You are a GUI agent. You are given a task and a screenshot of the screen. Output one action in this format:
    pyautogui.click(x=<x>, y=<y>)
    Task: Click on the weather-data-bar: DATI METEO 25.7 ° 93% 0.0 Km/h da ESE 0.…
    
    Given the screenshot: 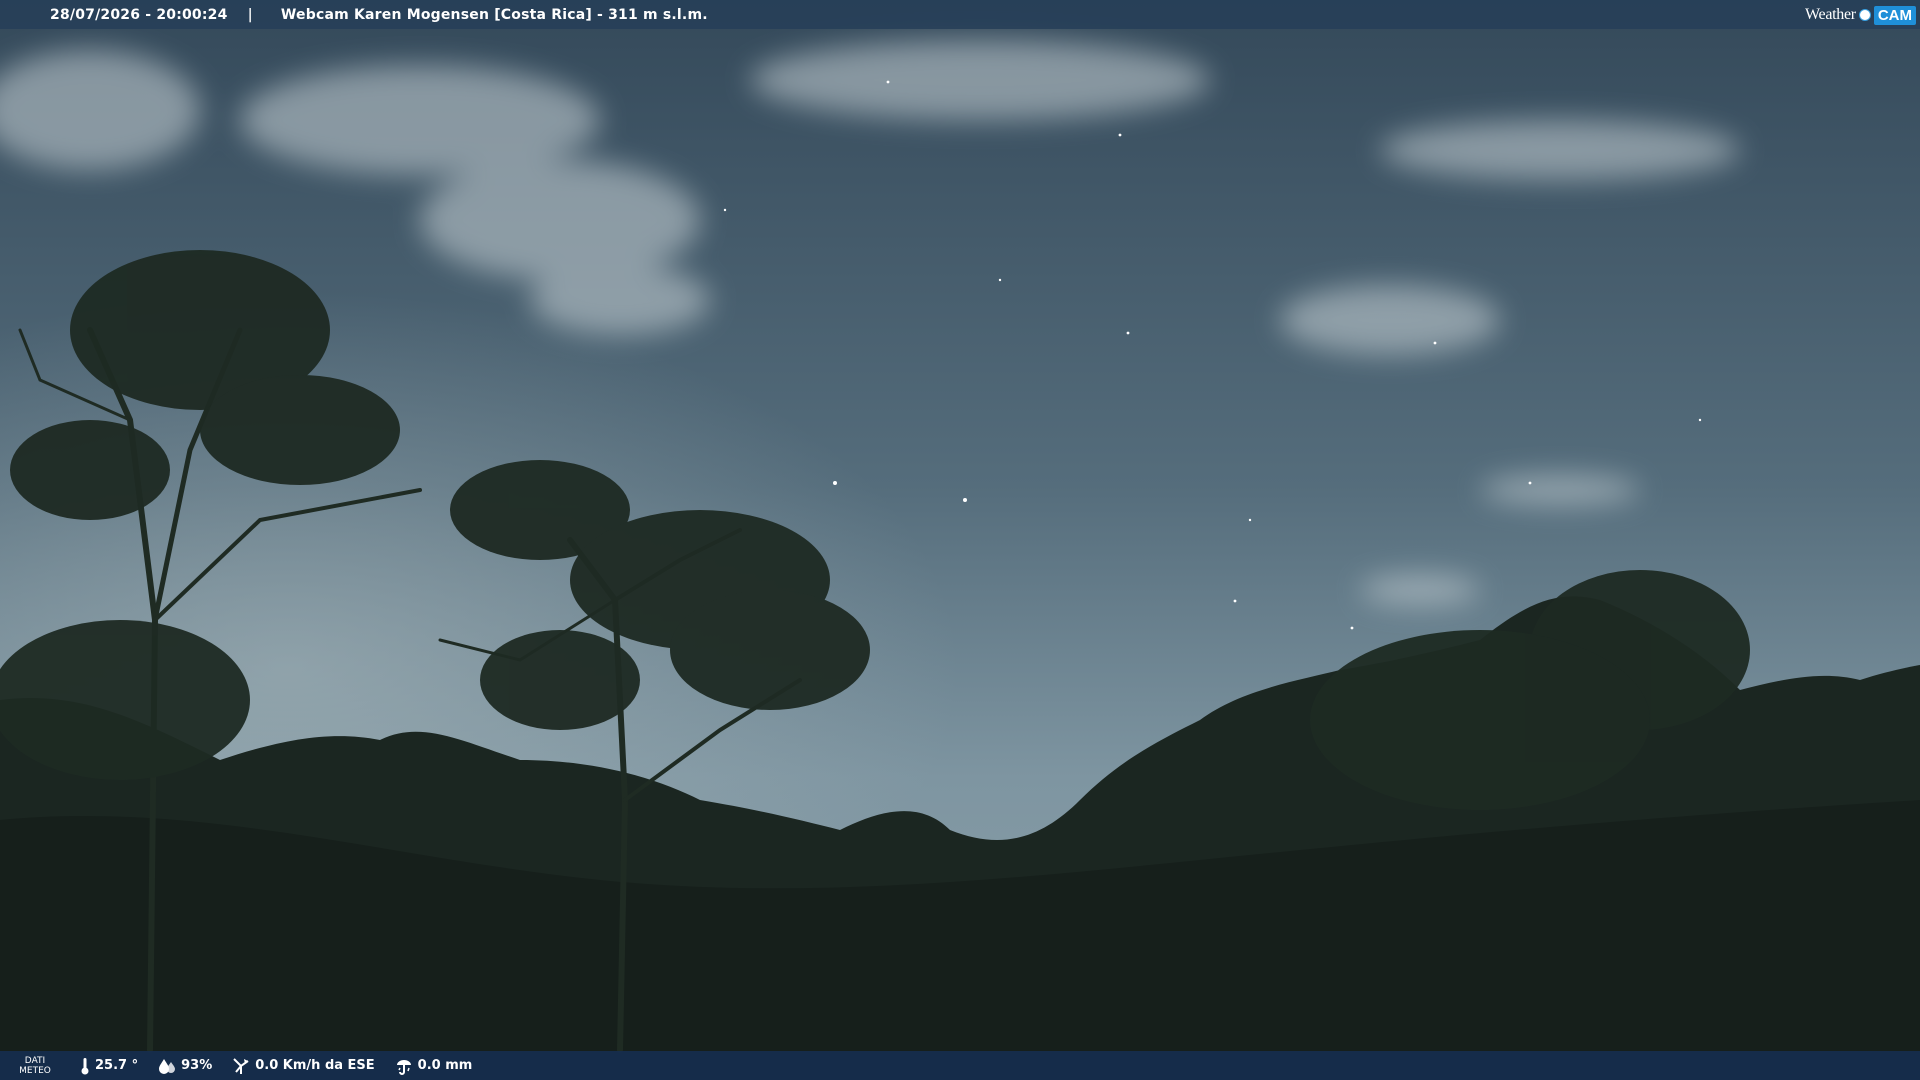 What is the action you would take?
    pyautogui.click(x=960, y=1065)
    